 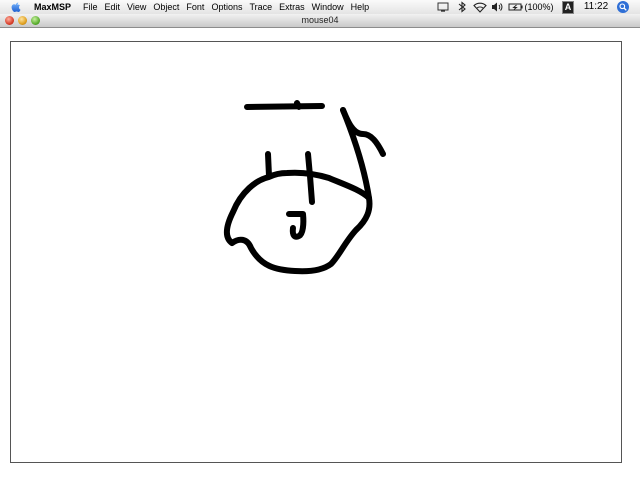 I want to click on menu-clock: 11:22, so click(x=596, y=7).